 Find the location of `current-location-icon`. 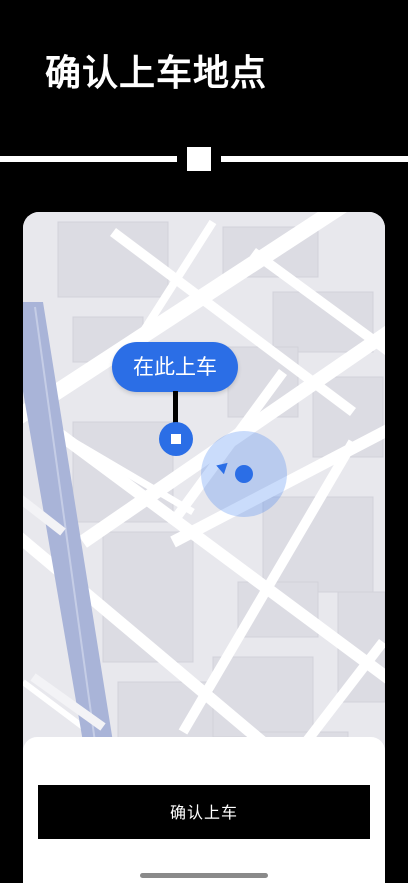

current-location-icon is located at coordinates (244, 474).